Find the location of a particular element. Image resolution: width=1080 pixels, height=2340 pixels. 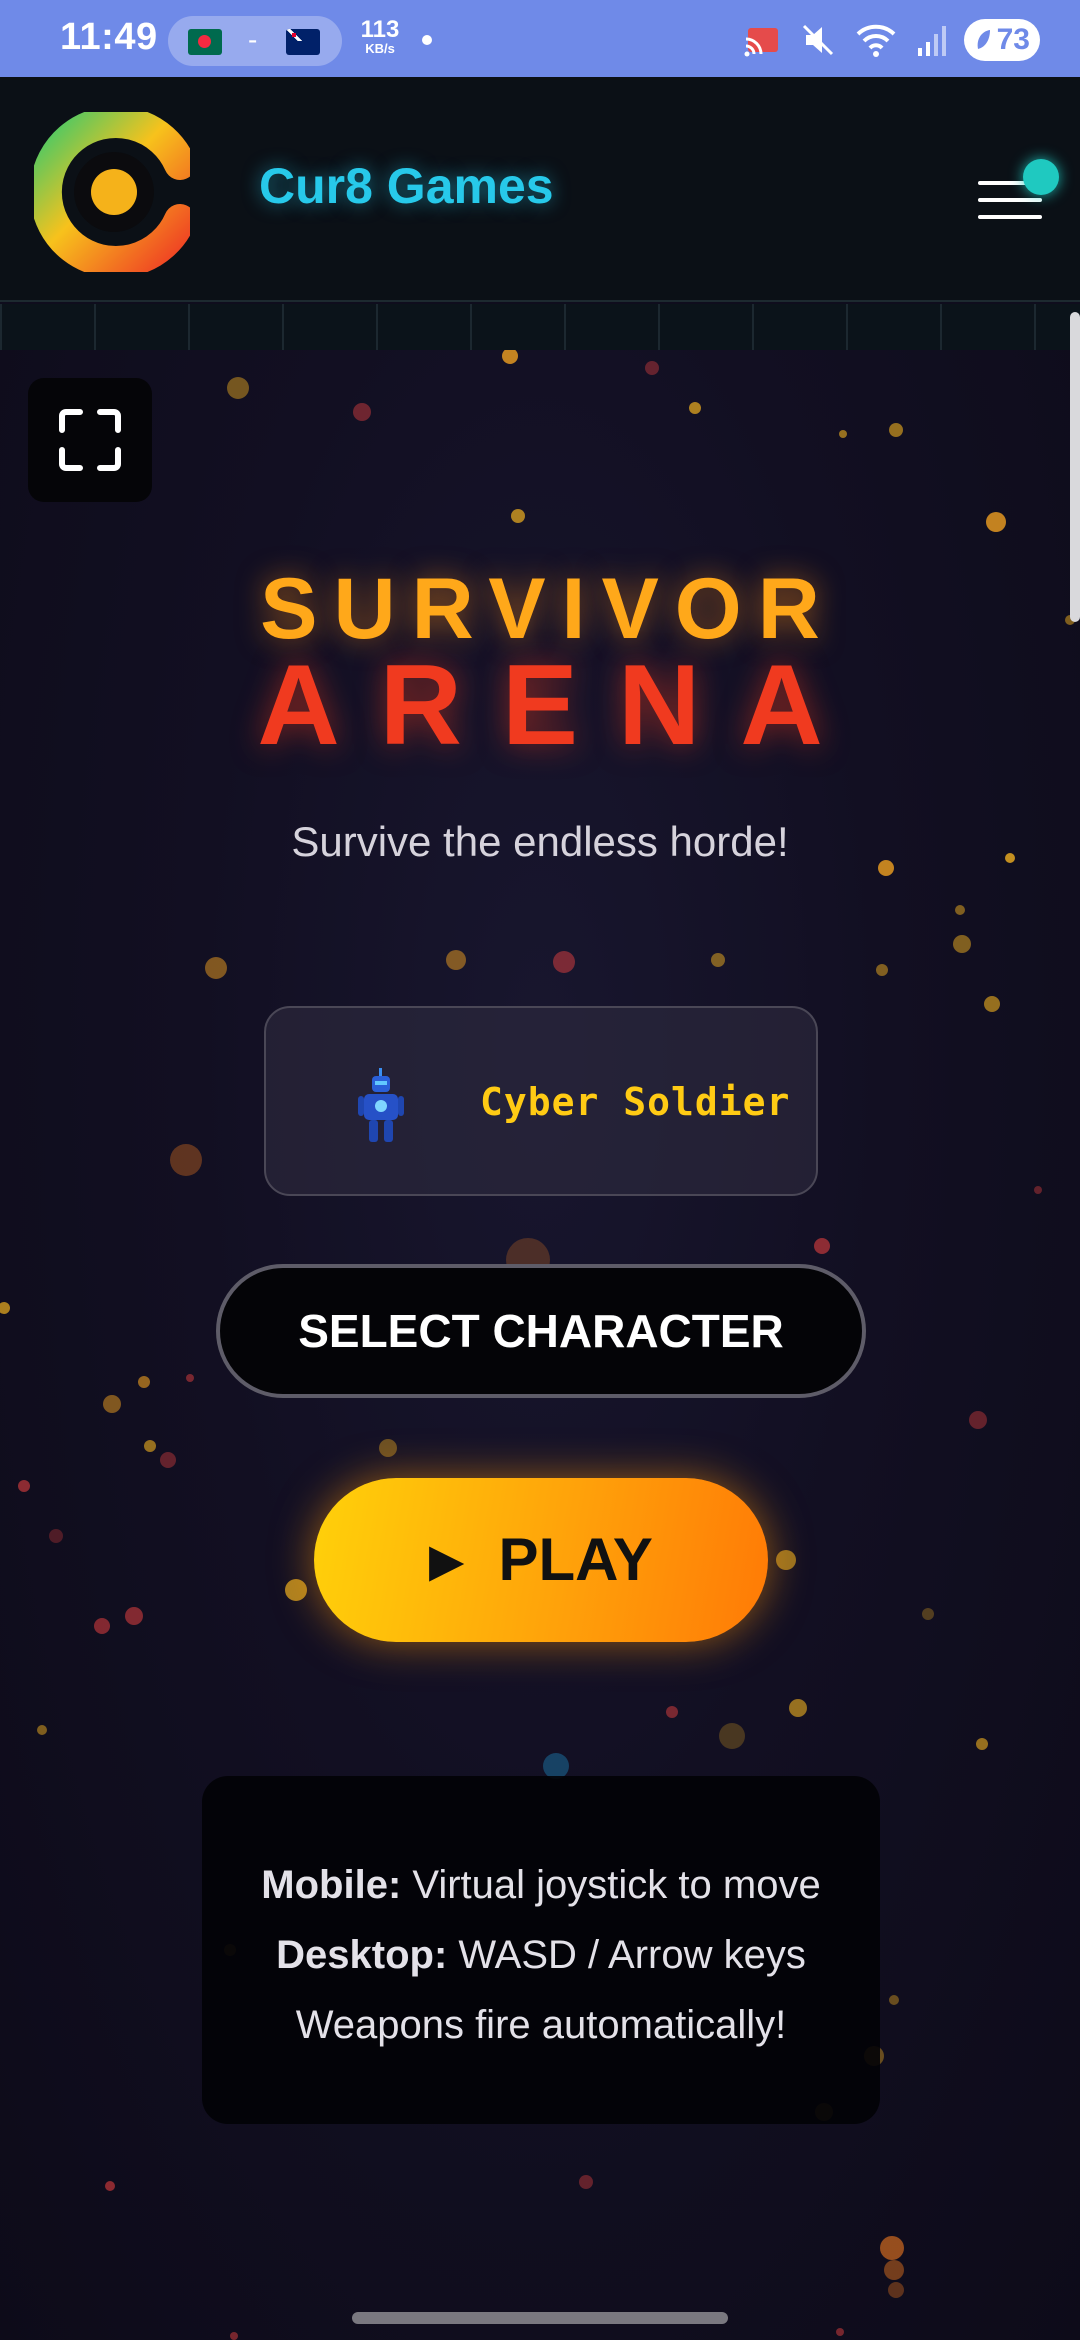

play-label: PLAY is located at coordinates (575, 1559).